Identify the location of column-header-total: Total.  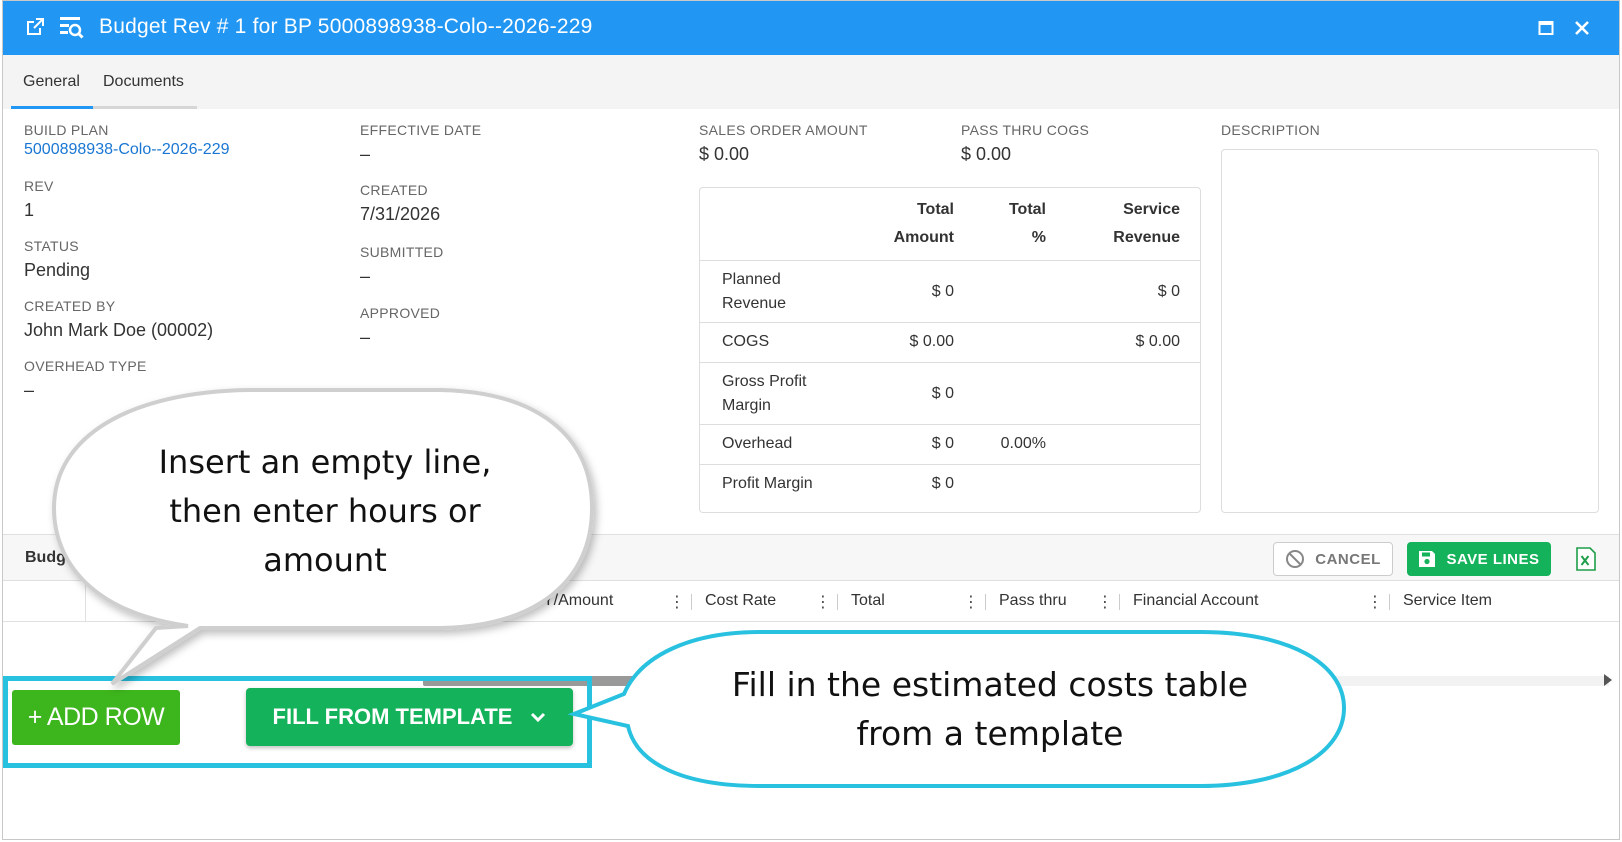
(868, 601).